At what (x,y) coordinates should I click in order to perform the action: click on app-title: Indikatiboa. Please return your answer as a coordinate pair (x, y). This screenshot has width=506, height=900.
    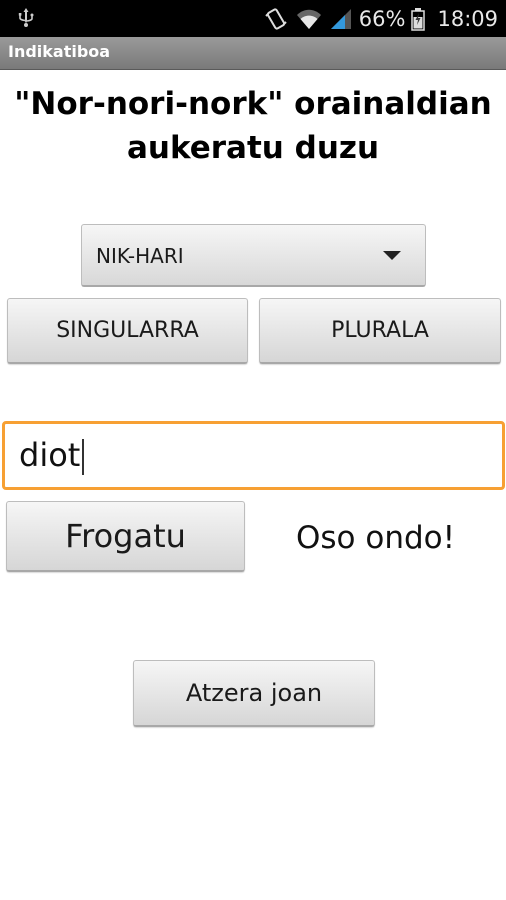
    Looking at the image, I should click on (59, 51).